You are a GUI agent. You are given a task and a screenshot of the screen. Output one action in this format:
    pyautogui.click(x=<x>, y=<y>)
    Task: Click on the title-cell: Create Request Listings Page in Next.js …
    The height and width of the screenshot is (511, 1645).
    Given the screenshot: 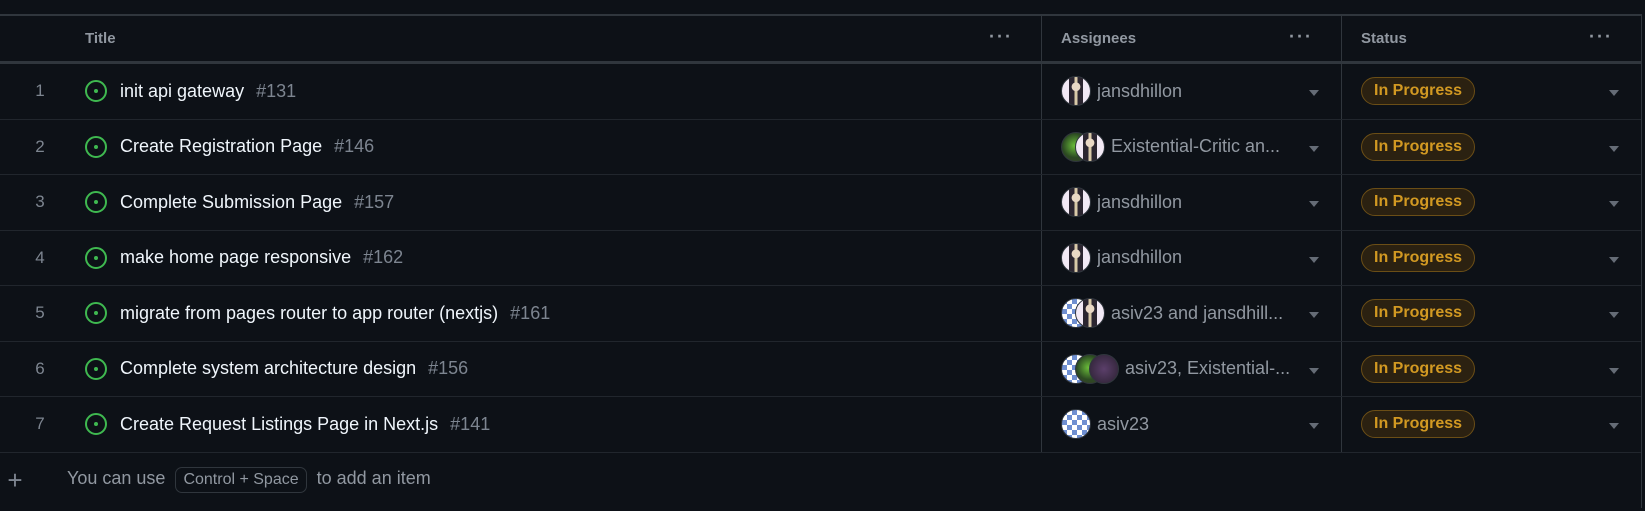 What is the action you would take?
    pyautogui.click(x=563, y=424)
    